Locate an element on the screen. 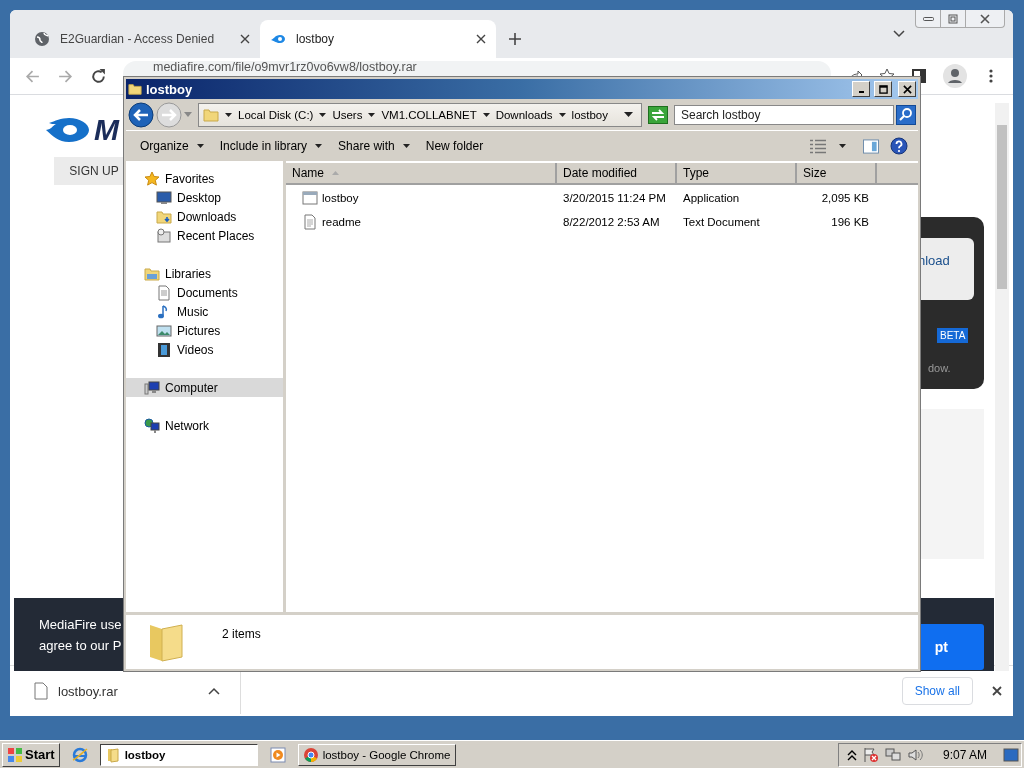  nav-item: Pictures is located at coordinates (204, 330).